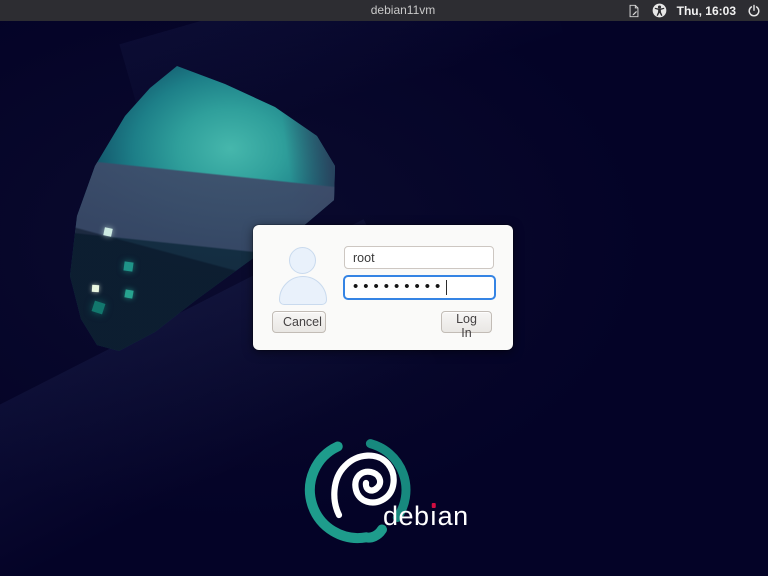 The width and height of the screenshot is (768, 576). I want to click on username-input, so click(419, 257).